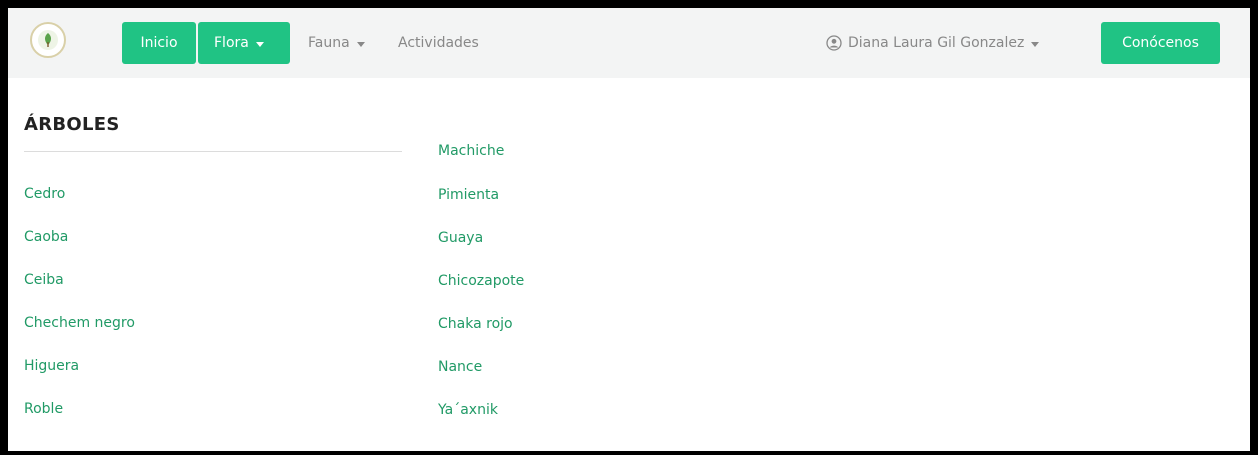 This screenshot has height=455, width=1258. Describe the element at coordinates (213, 151) in the screenshot. I see `section-divider` at that location.